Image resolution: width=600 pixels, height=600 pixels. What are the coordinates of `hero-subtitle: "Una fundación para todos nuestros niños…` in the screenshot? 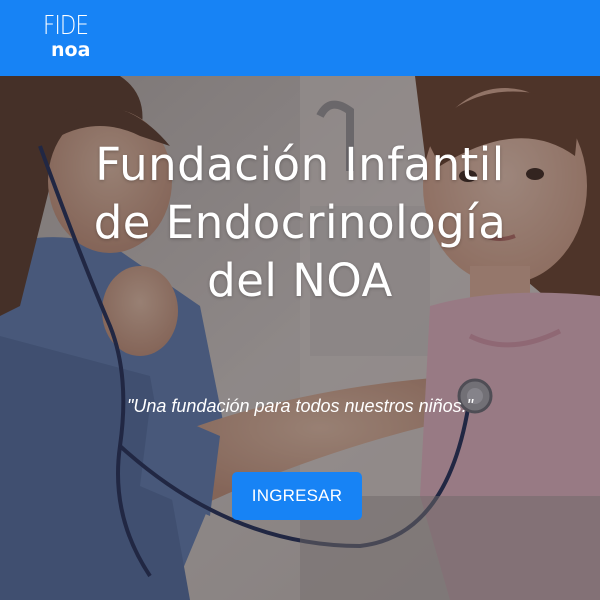 It's located at (300, 406).